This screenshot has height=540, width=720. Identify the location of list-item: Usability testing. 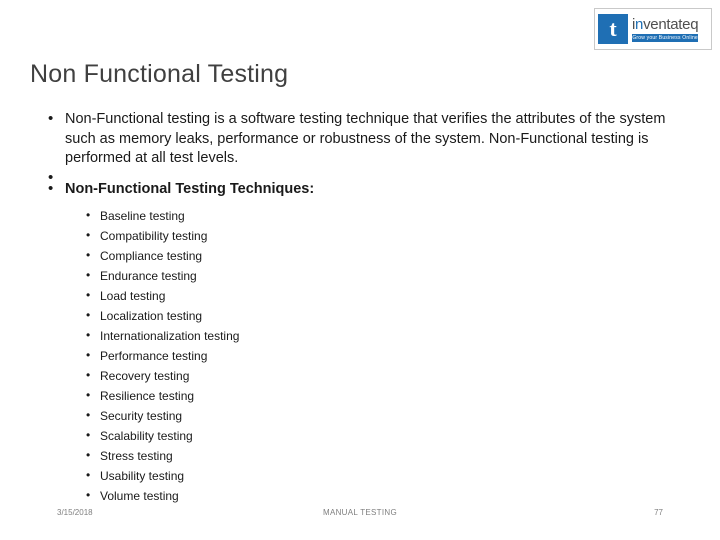
(390, 475).